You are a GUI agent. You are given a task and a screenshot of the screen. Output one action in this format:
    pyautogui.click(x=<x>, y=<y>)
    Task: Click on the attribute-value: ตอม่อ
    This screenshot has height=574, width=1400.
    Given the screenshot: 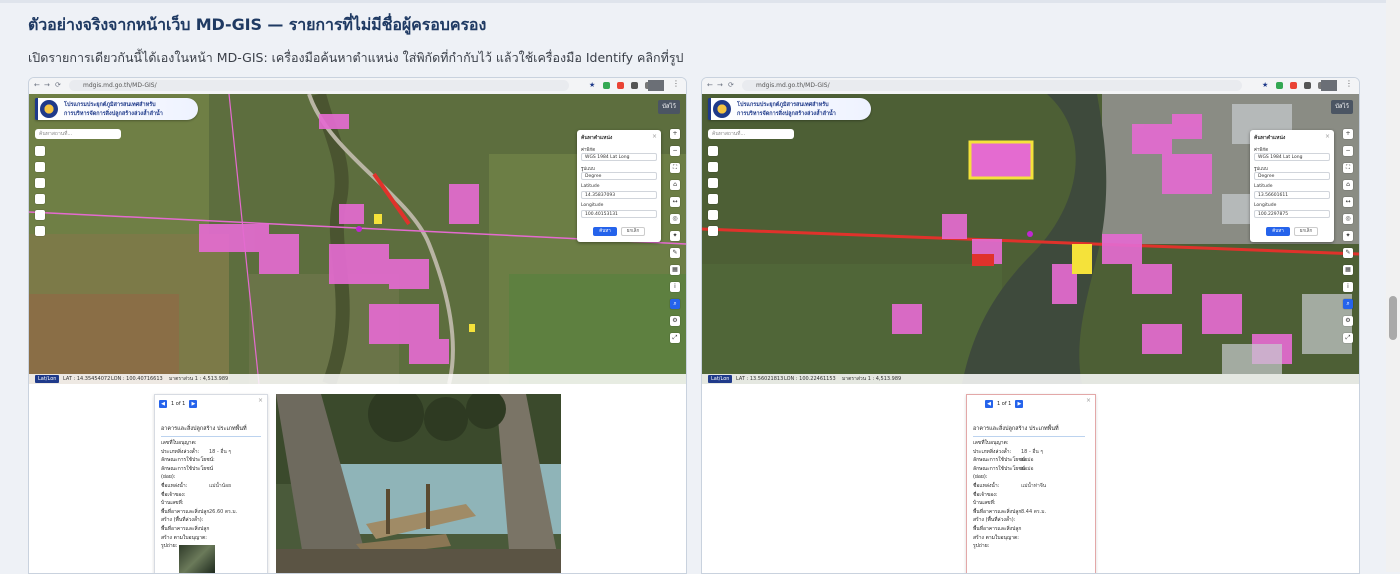 What is the action you would take?
    pyautogui.click(x=1027, y=460)
    